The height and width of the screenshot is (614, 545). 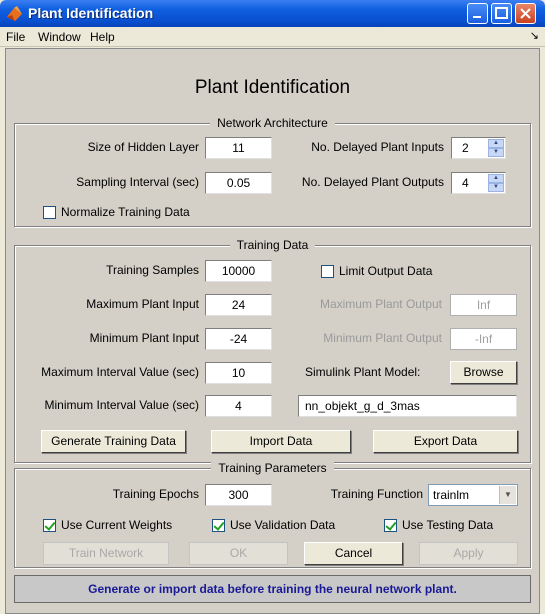 I want to click on minimize-icon, so click(x=477, y=17).